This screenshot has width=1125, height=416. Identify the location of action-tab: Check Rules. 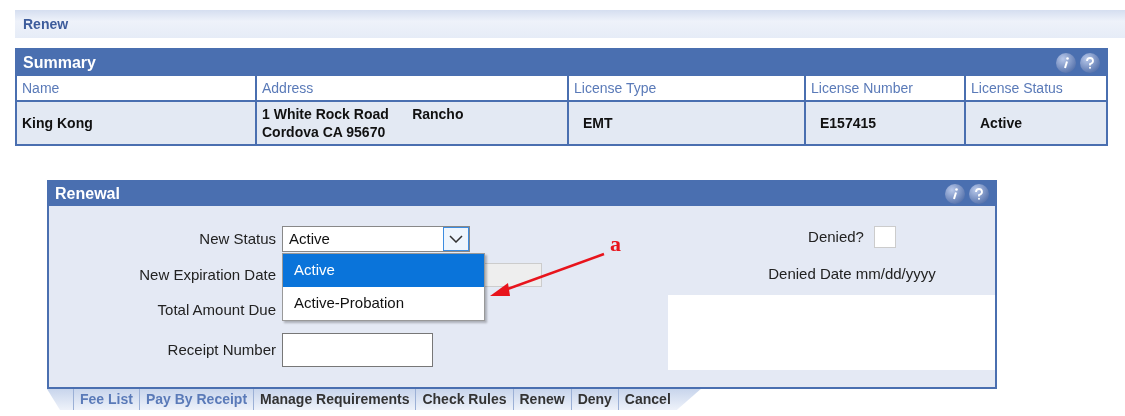
(464, 399).